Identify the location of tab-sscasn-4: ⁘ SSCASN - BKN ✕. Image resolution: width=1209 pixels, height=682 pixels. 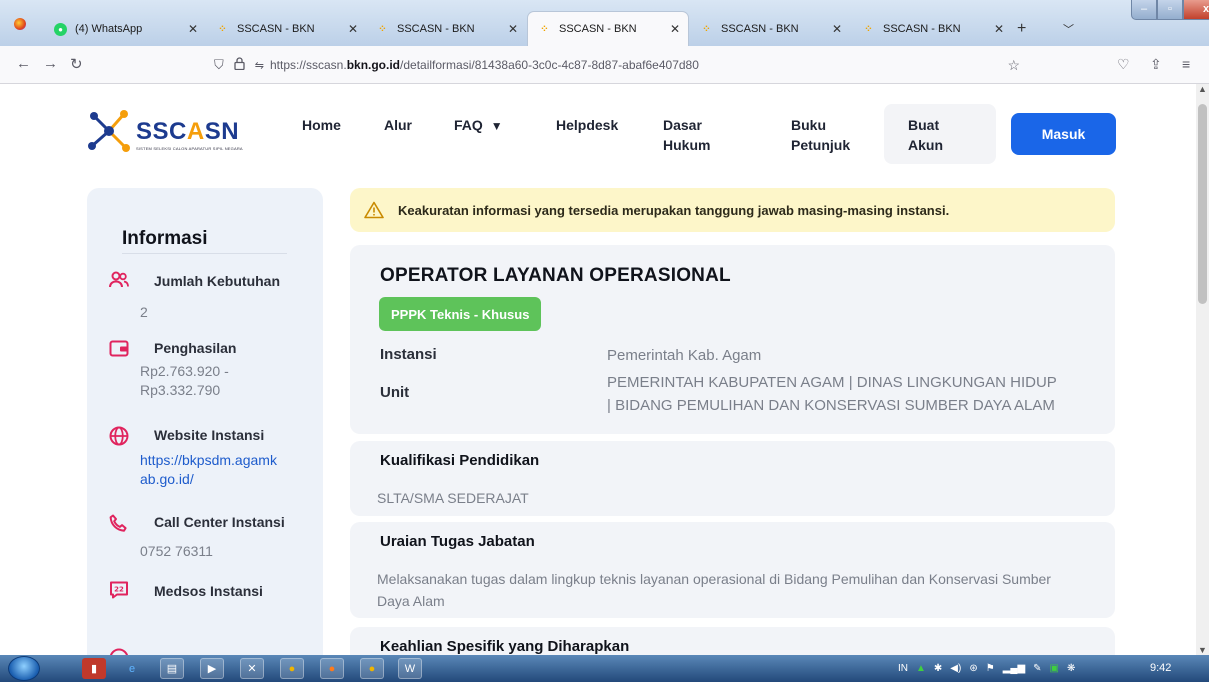
(770, 29).